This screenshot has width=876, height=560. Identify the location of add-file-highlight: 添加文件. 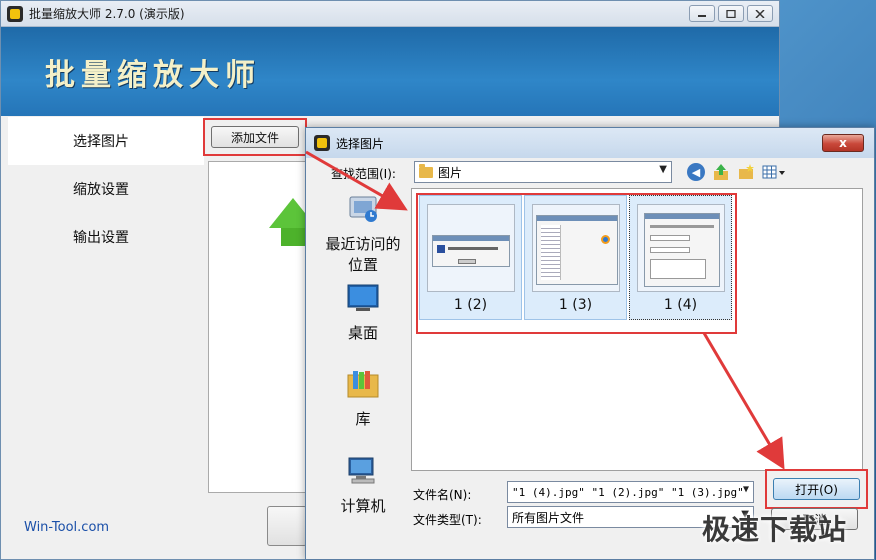
(255, 137).